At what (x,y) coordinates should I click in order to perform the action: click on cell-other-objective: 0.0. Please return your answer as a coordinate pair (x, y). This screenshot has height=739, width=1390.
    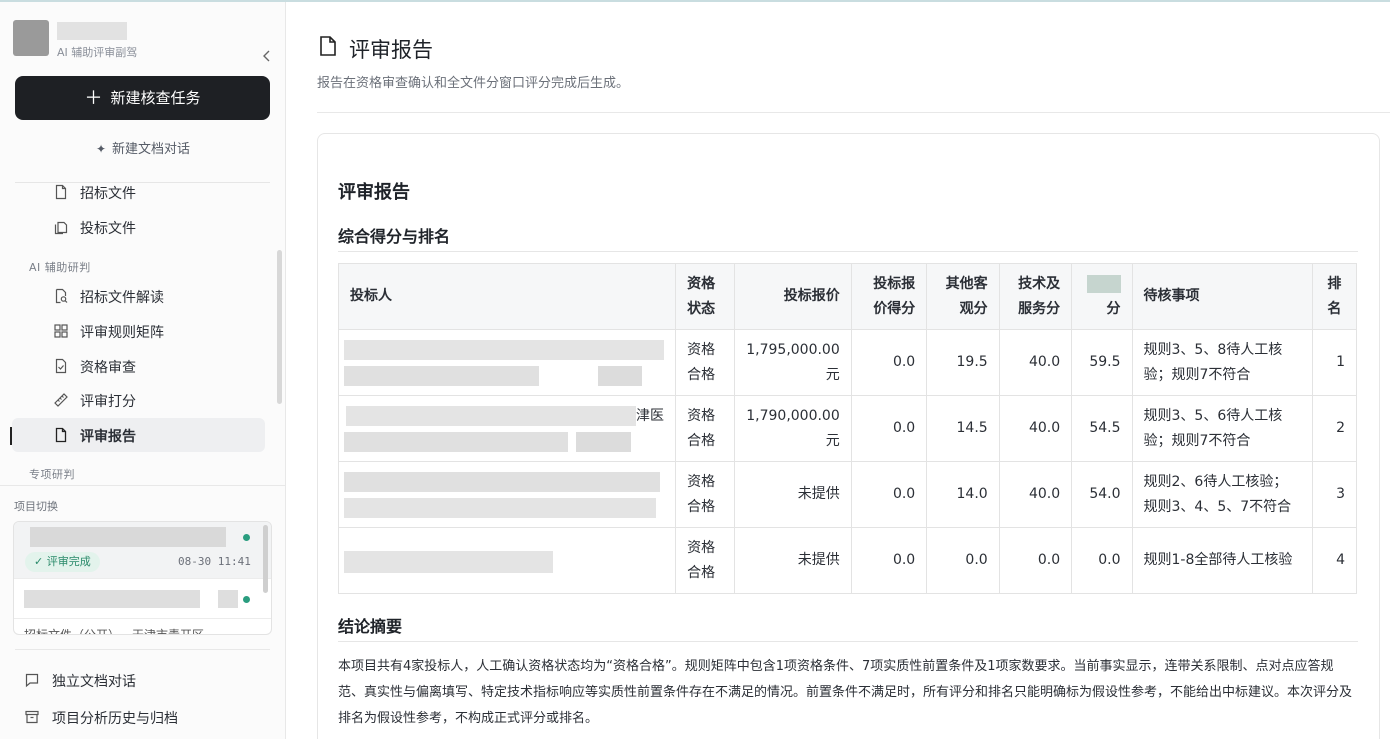
    Looking at the image, I should click on (963, 560).